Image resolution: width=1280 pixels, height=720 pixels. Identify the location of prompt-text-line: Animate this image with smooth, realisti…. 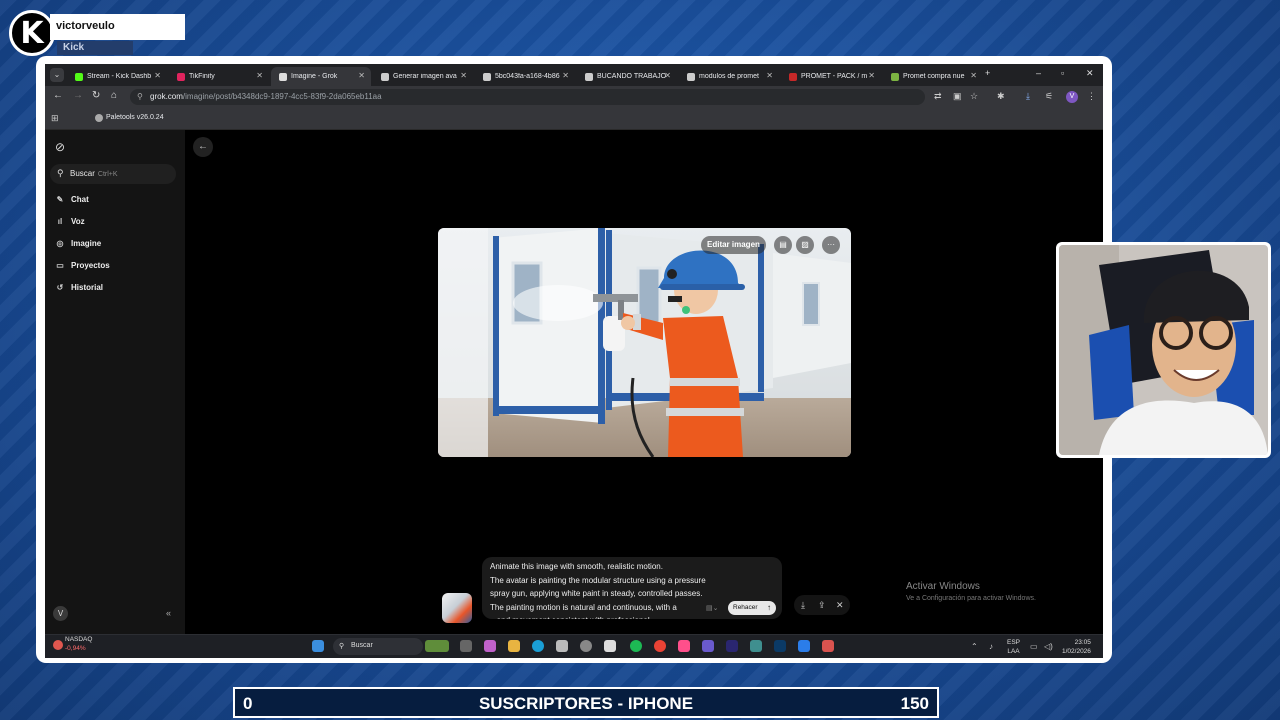
(576, 566).